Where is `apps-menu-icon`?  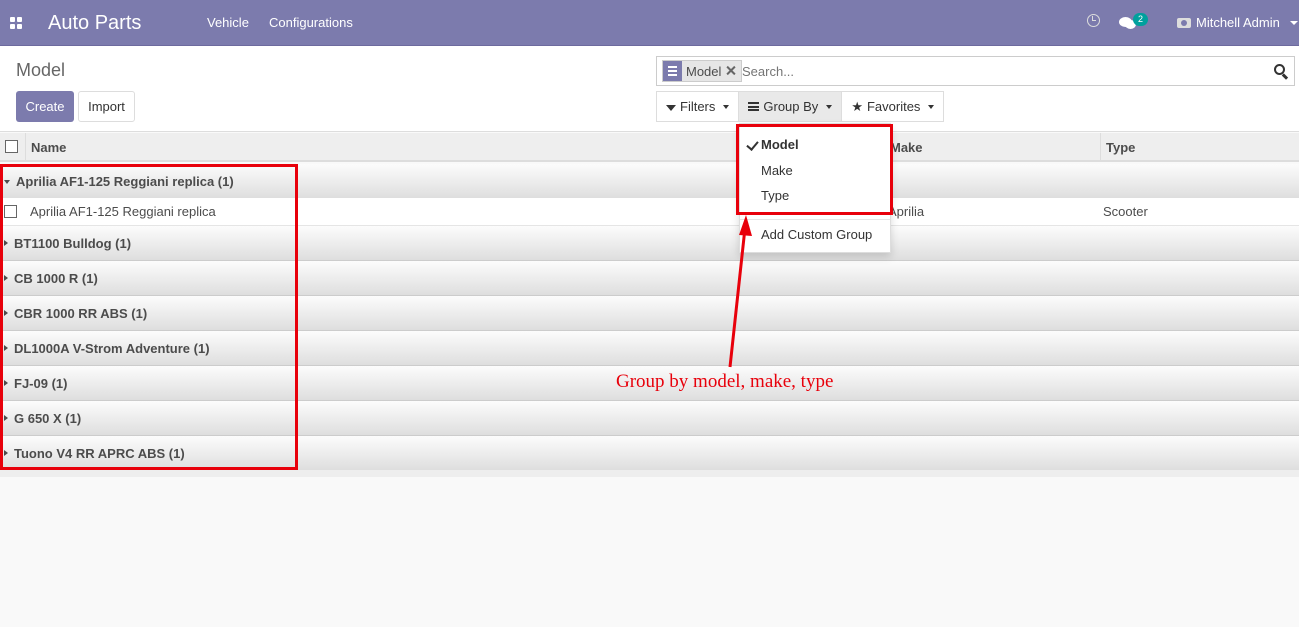 apps-menu-icon is located at coordinates (16, 23).